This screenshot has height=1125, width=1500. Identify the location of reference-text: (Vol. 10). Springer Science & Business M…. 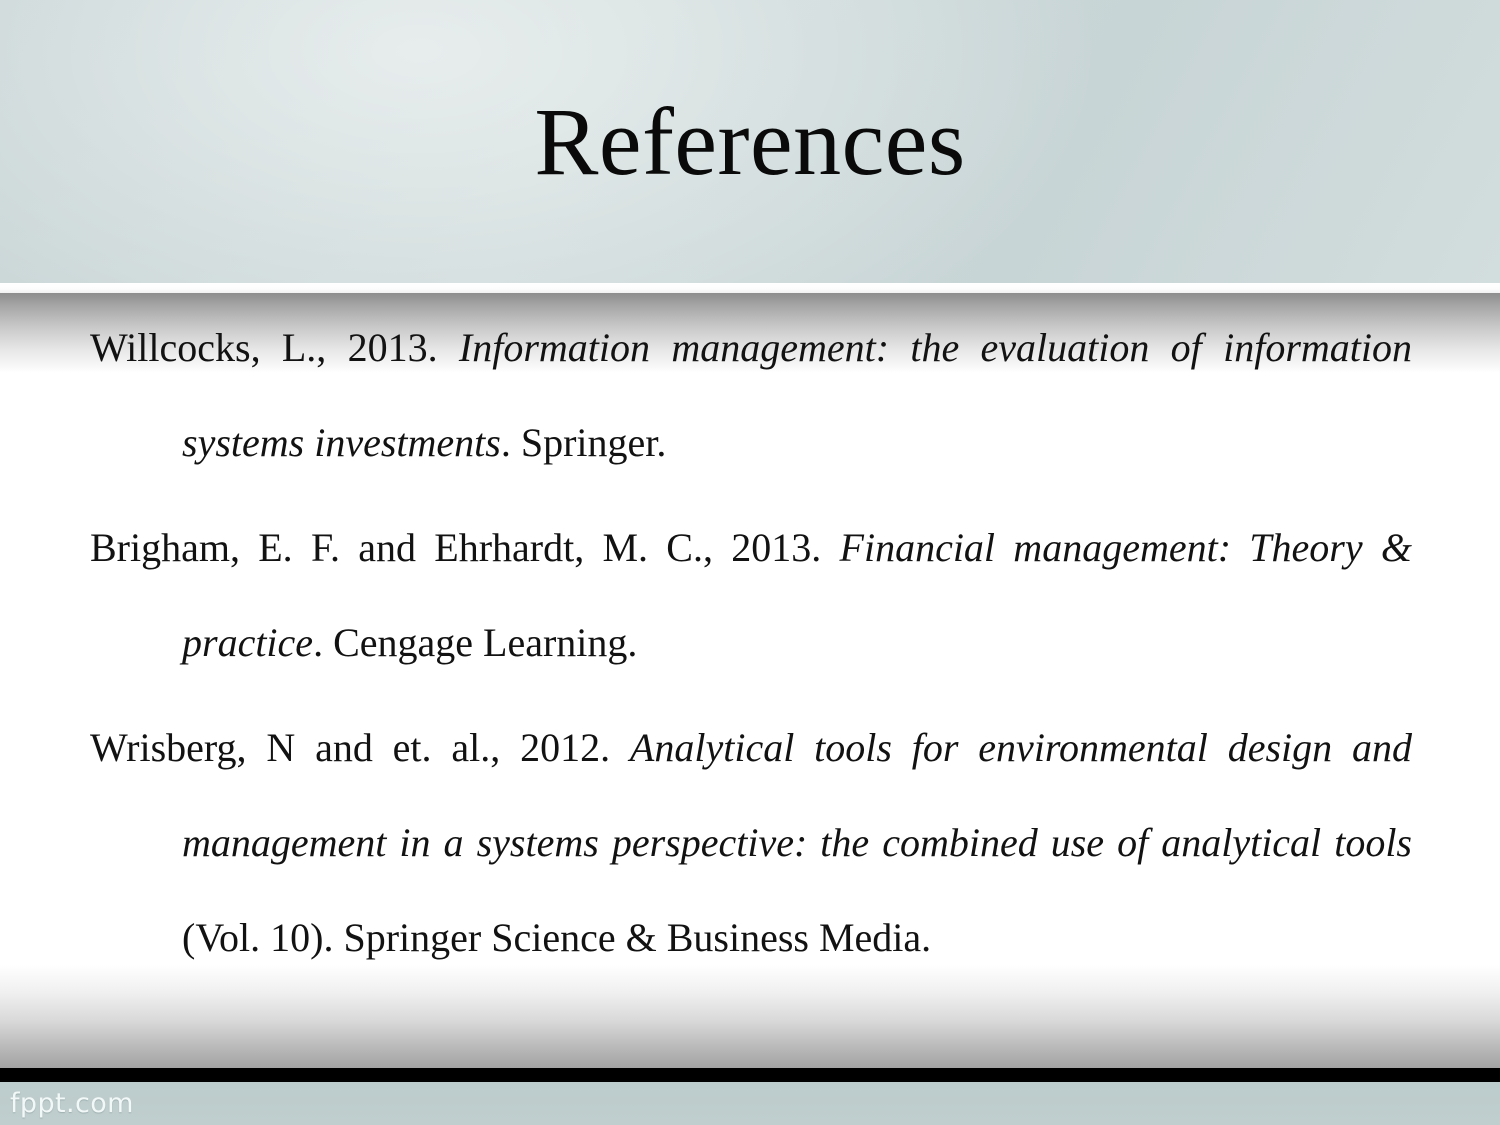
(557, 937).